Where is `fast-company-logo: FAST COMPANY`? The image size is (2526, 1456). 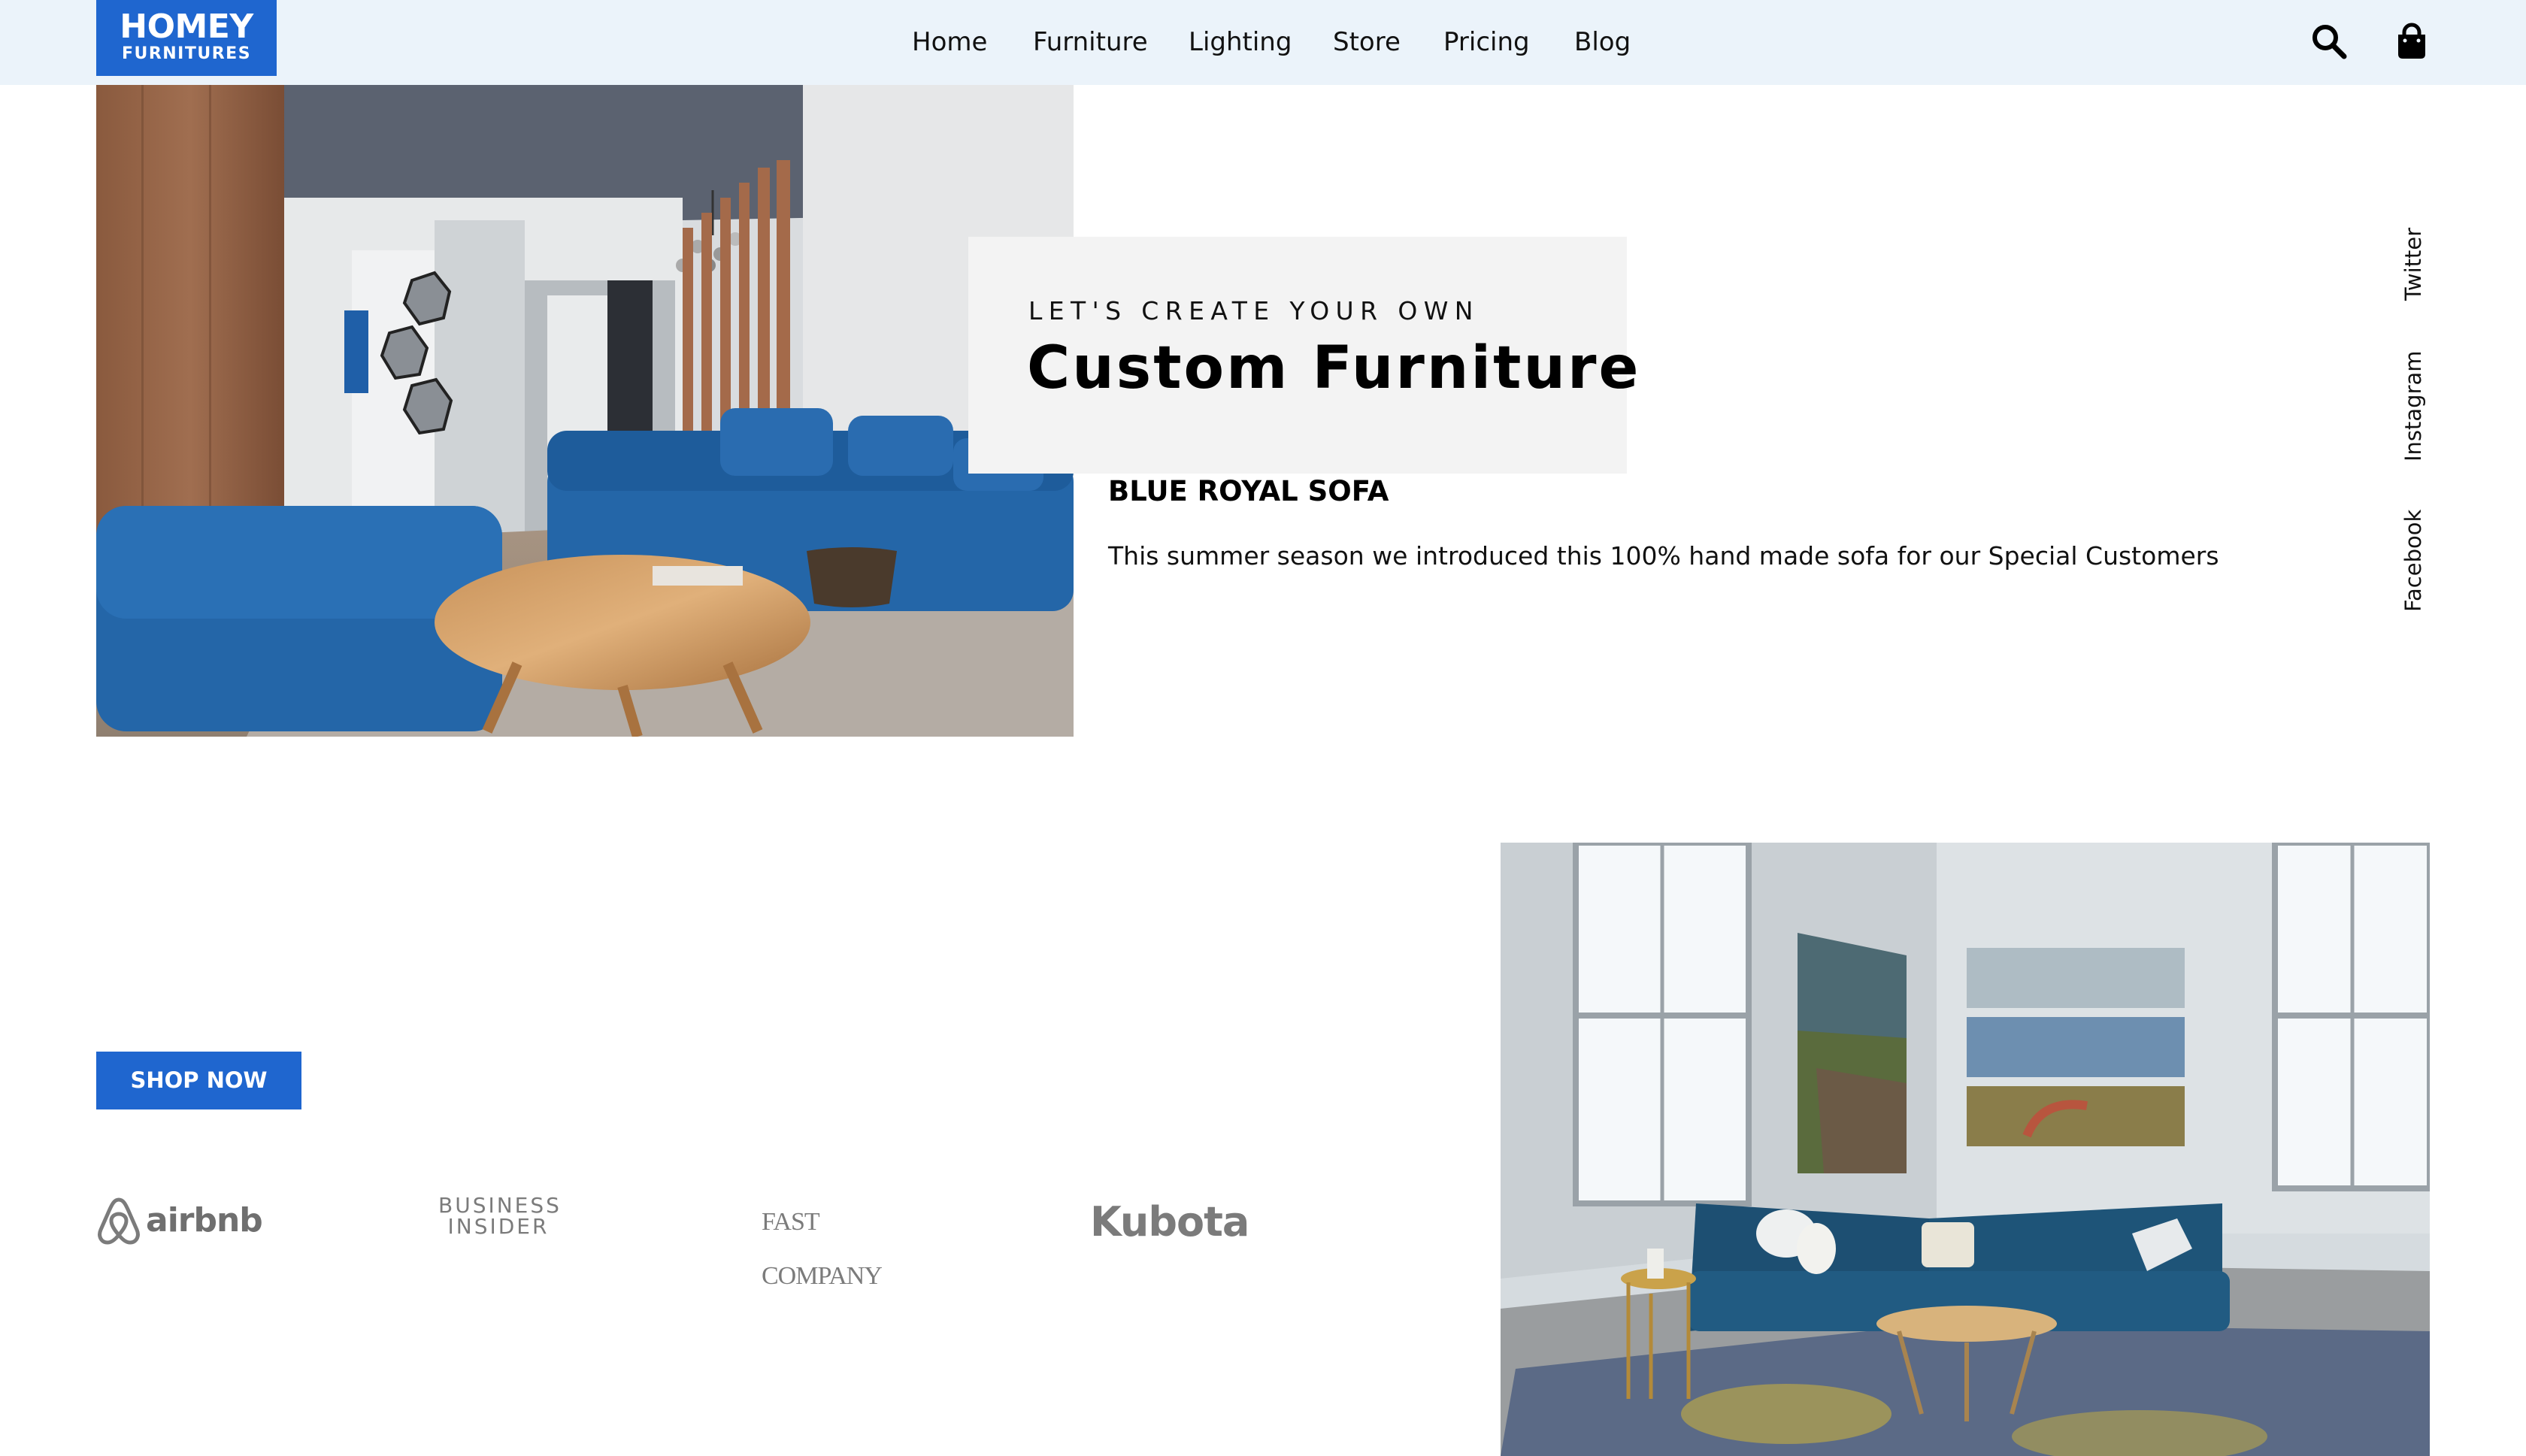 fast-company-logo: FAST COMPANY is located at coordinates (822, 1249).